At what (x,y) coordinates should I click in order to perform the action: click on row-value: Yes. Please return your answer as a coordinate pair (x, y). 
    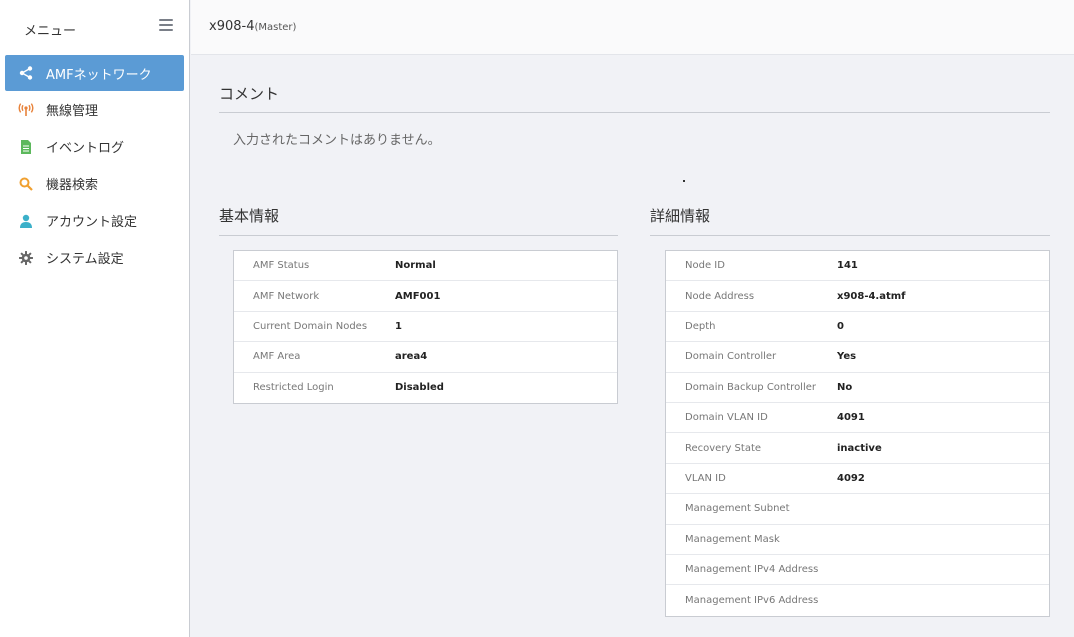
    Looking at the image, I should click on (847, 357).